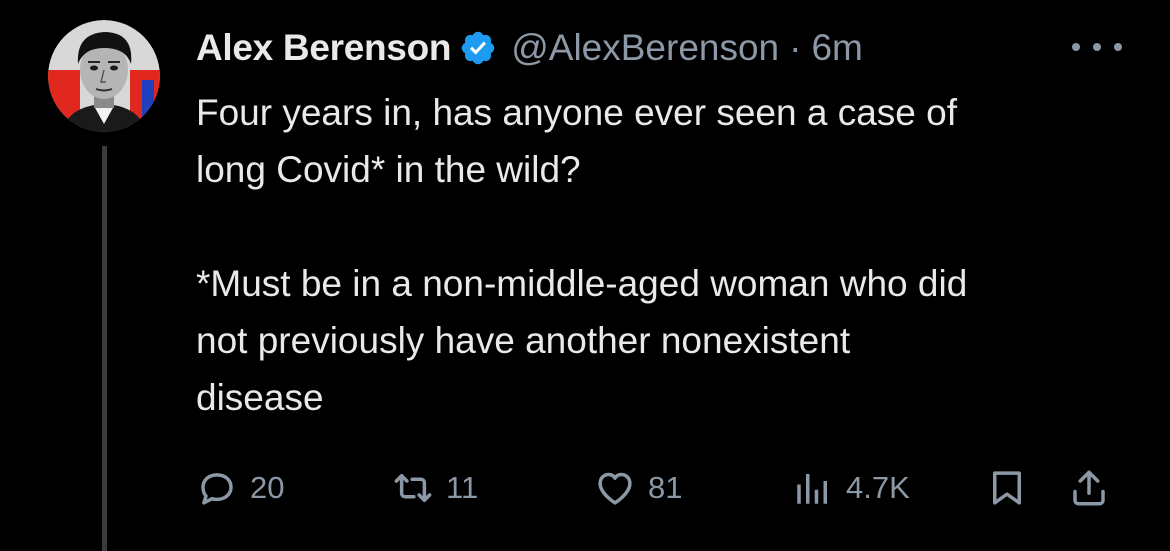  Describe the element at coordinates (267, 487) in the screenshot. I see `reply-count: 20` at that location.